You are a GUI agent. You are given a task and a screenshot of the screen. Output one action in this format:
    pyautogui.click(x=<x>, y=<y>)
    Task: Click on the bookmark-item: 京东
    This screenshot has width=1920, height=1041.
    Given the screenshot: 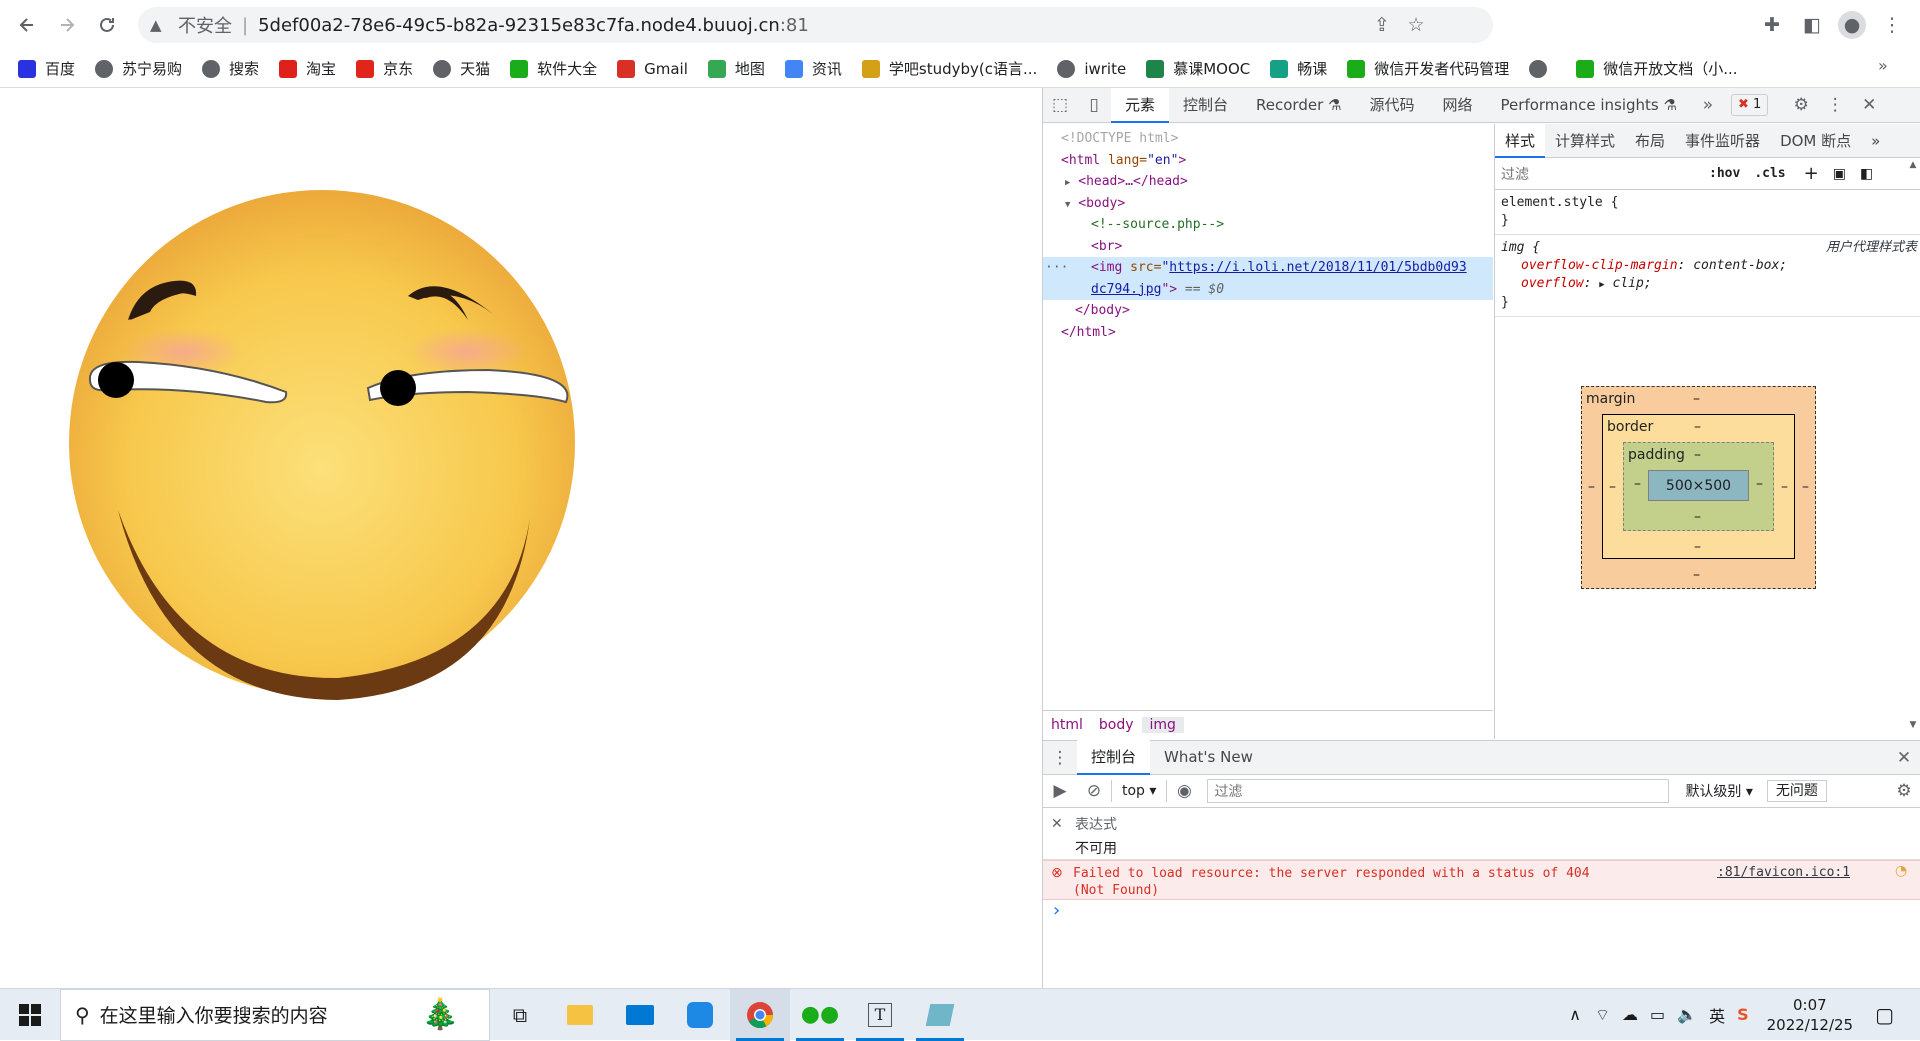 What is the action you would take?
    pyautogui.click(x=384, y=68)
    